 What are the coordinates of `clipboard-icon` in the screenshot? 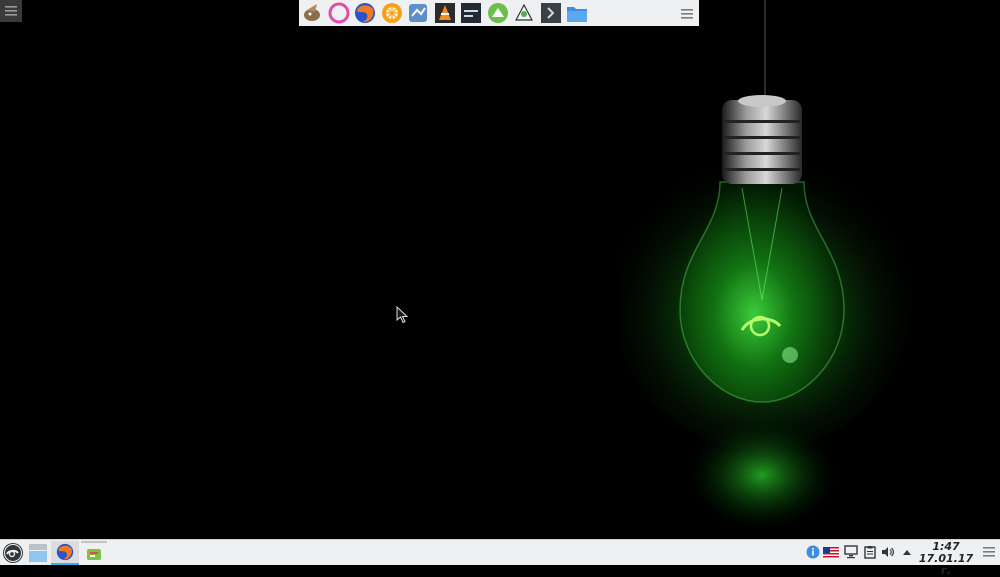 It's located at (870, 552).